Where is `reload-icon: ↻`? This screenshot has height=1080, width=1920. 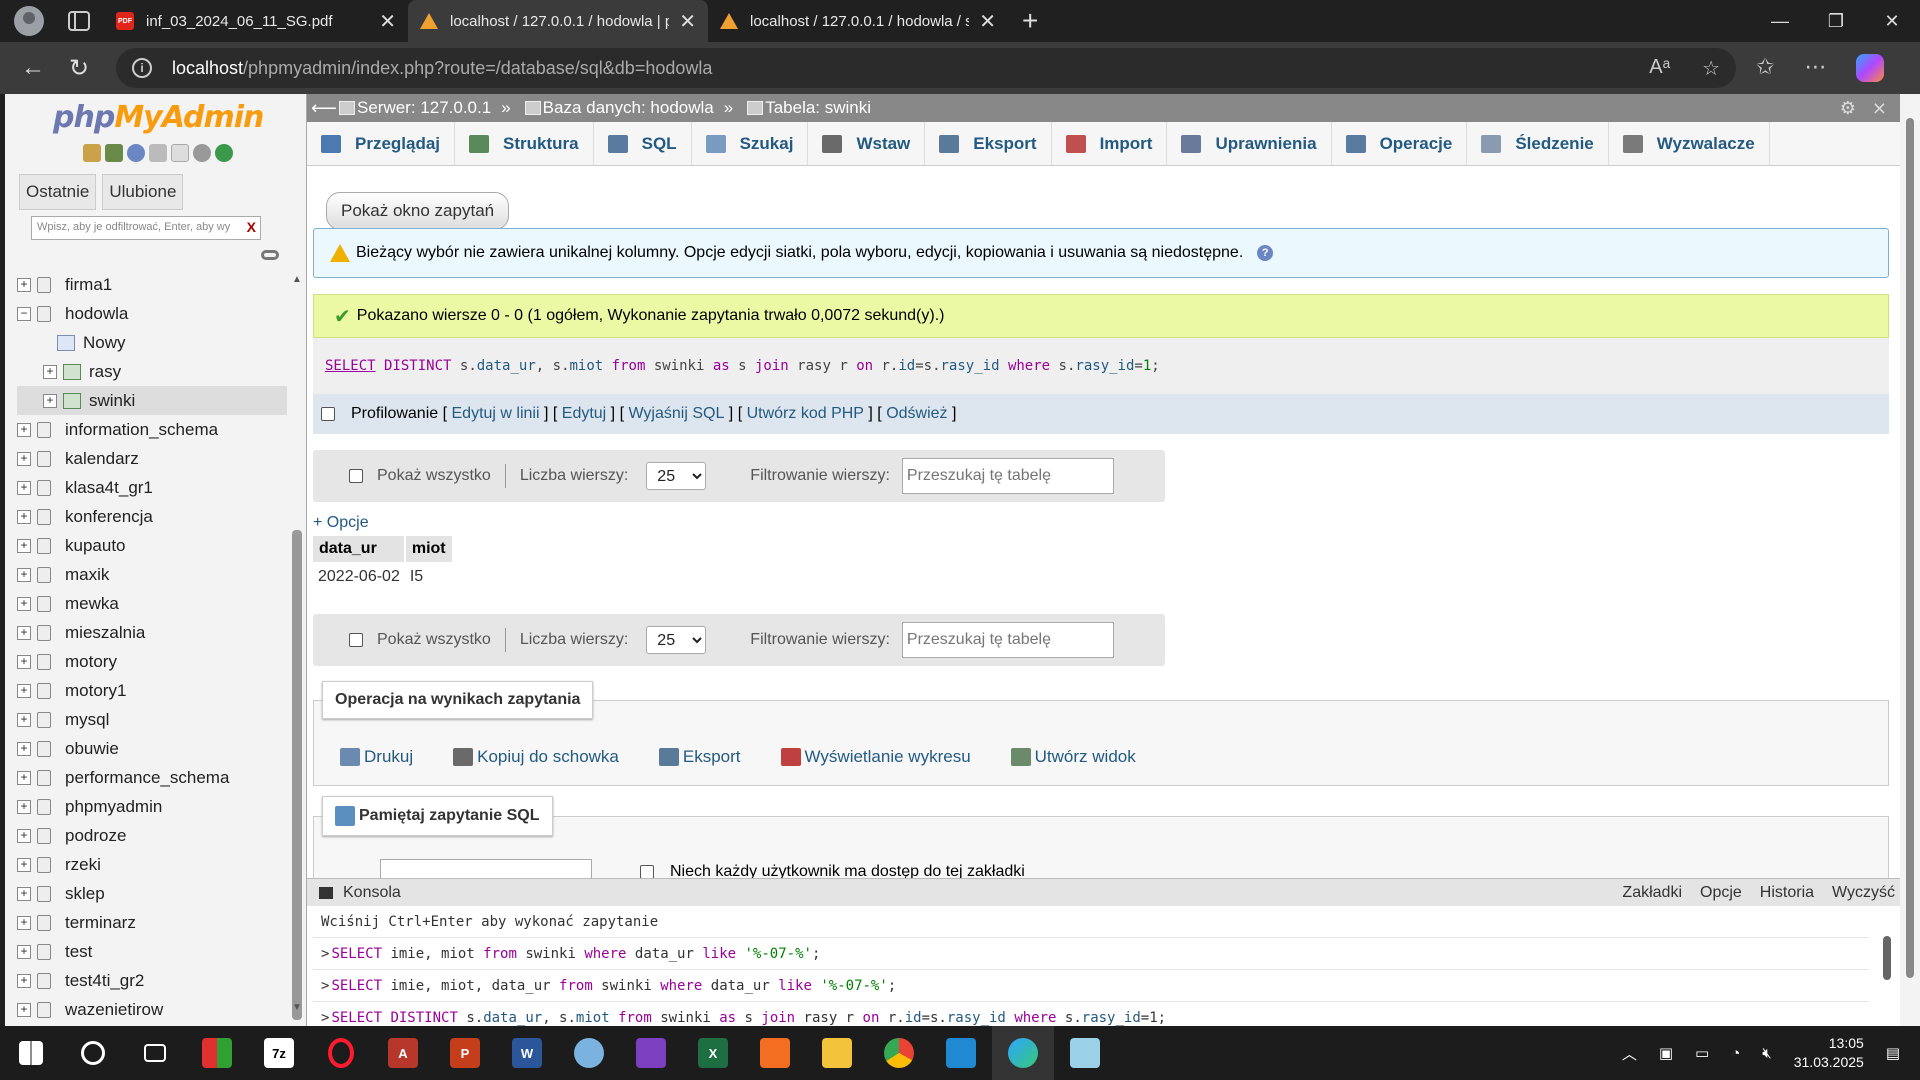 reload-icon: ↻ is located at coordinates (79, 68).